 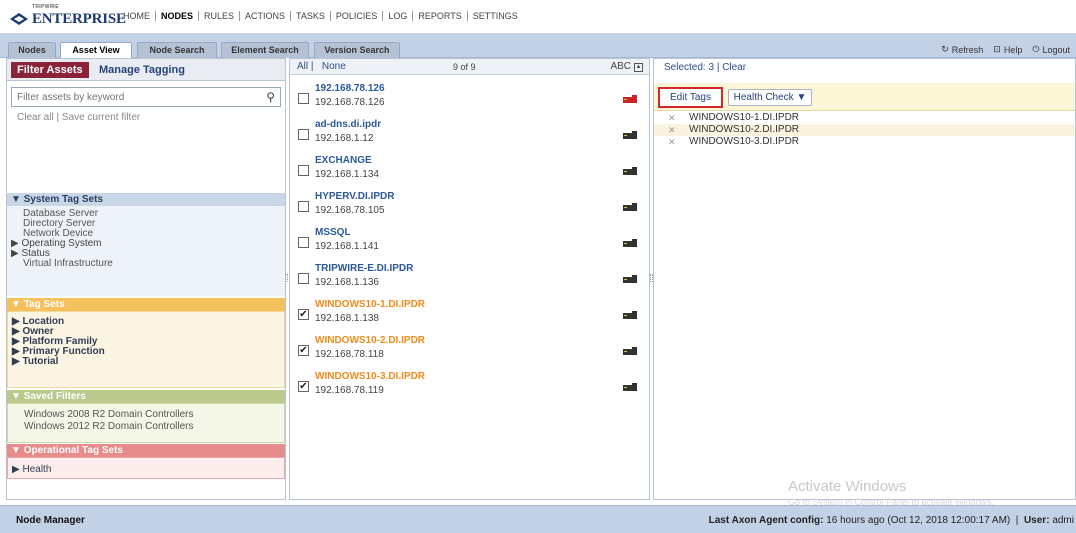 What do you see at coordinates (495, 16) in the screenshot?
I see `nav-settings: SETTINGS` at bounding box center [495, 16].